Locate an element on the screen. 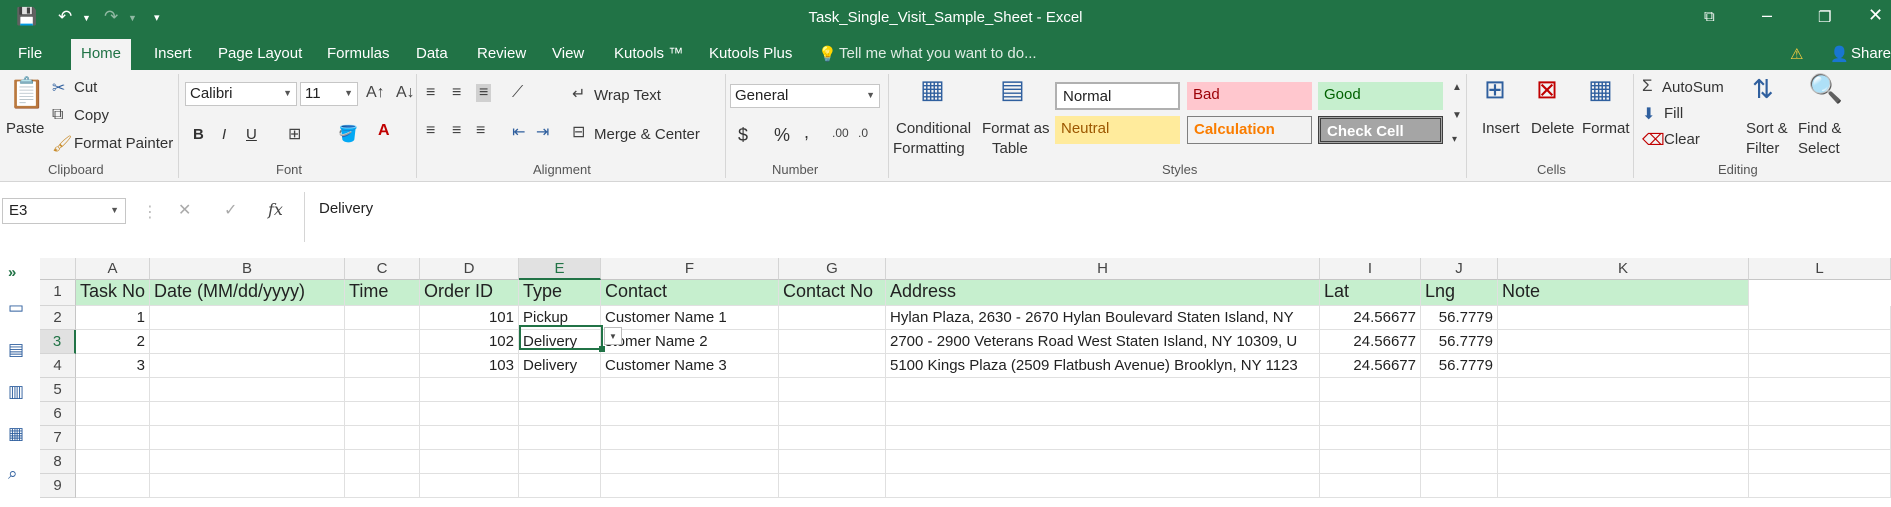  sort-filter-button: Sort & is located at coordinates (1767, 128).